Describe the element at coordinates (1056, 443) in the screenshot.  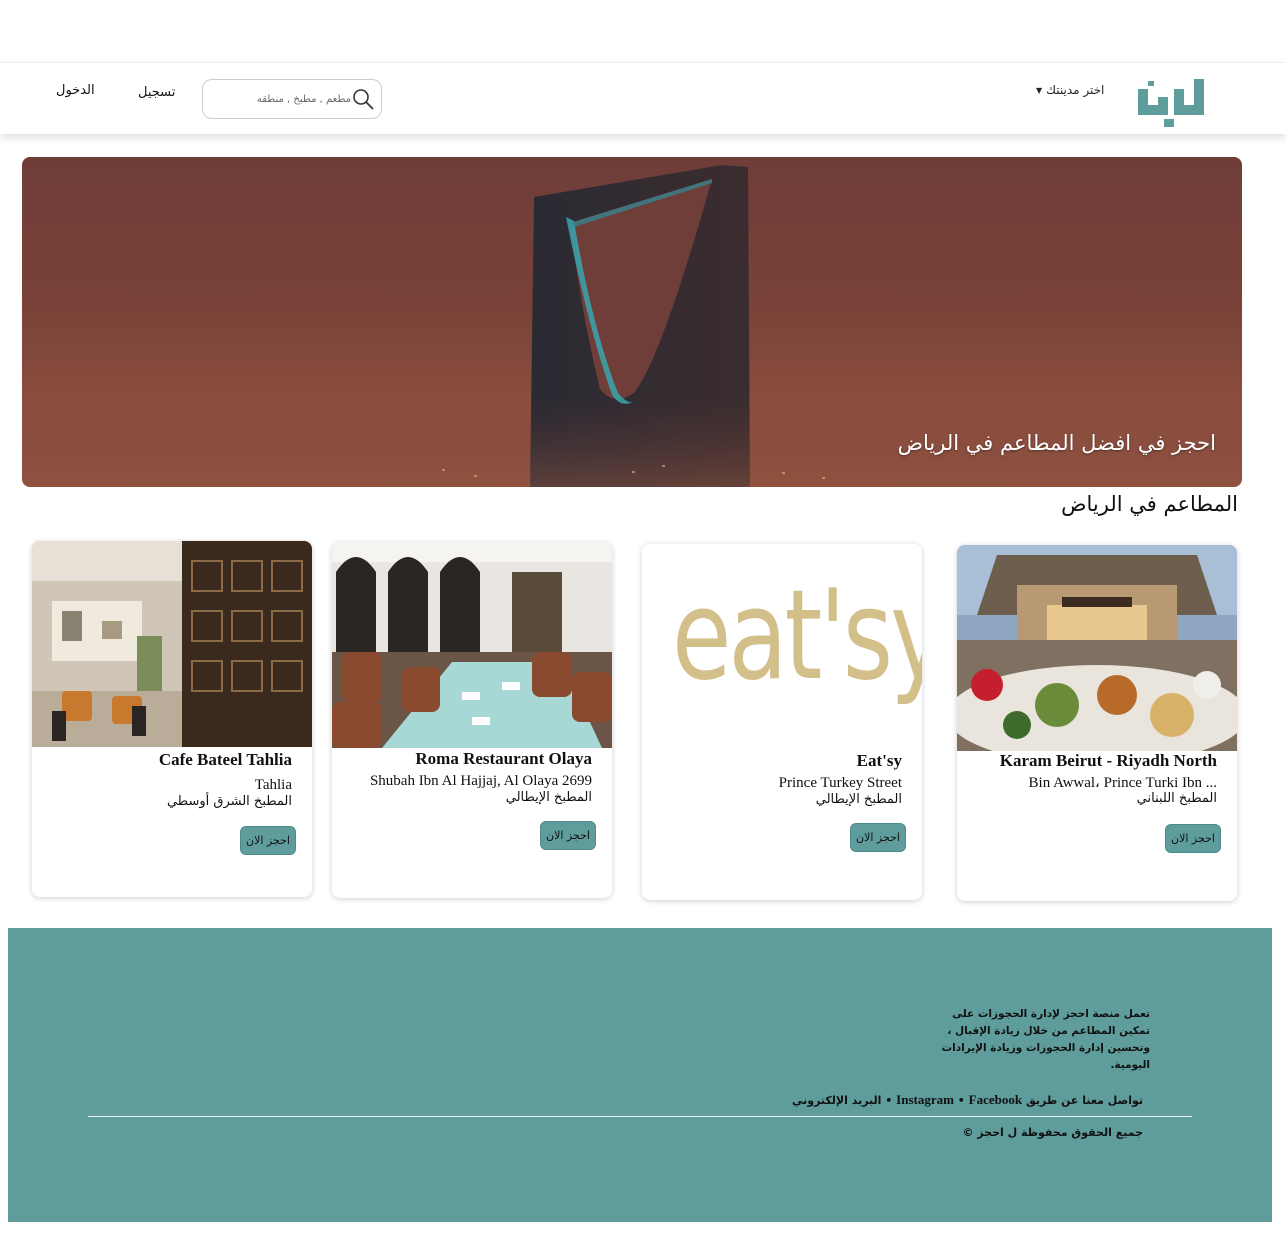
I see `hero-caption: احجز في افضل المطاعم في الرياض` at that location.